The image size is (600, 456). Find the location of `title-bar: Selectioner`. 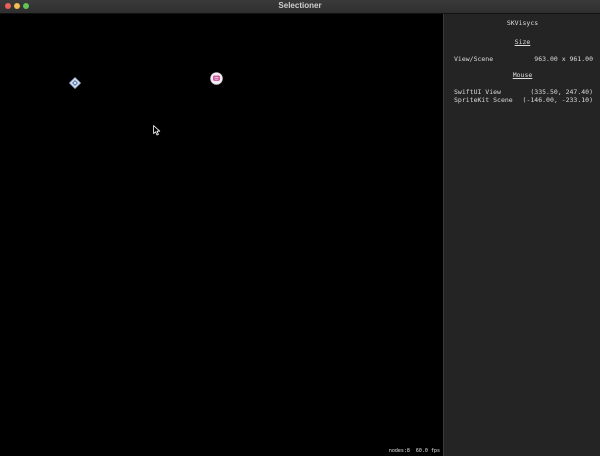

title-bar: Selectioner is located at coordinates (300, 7).